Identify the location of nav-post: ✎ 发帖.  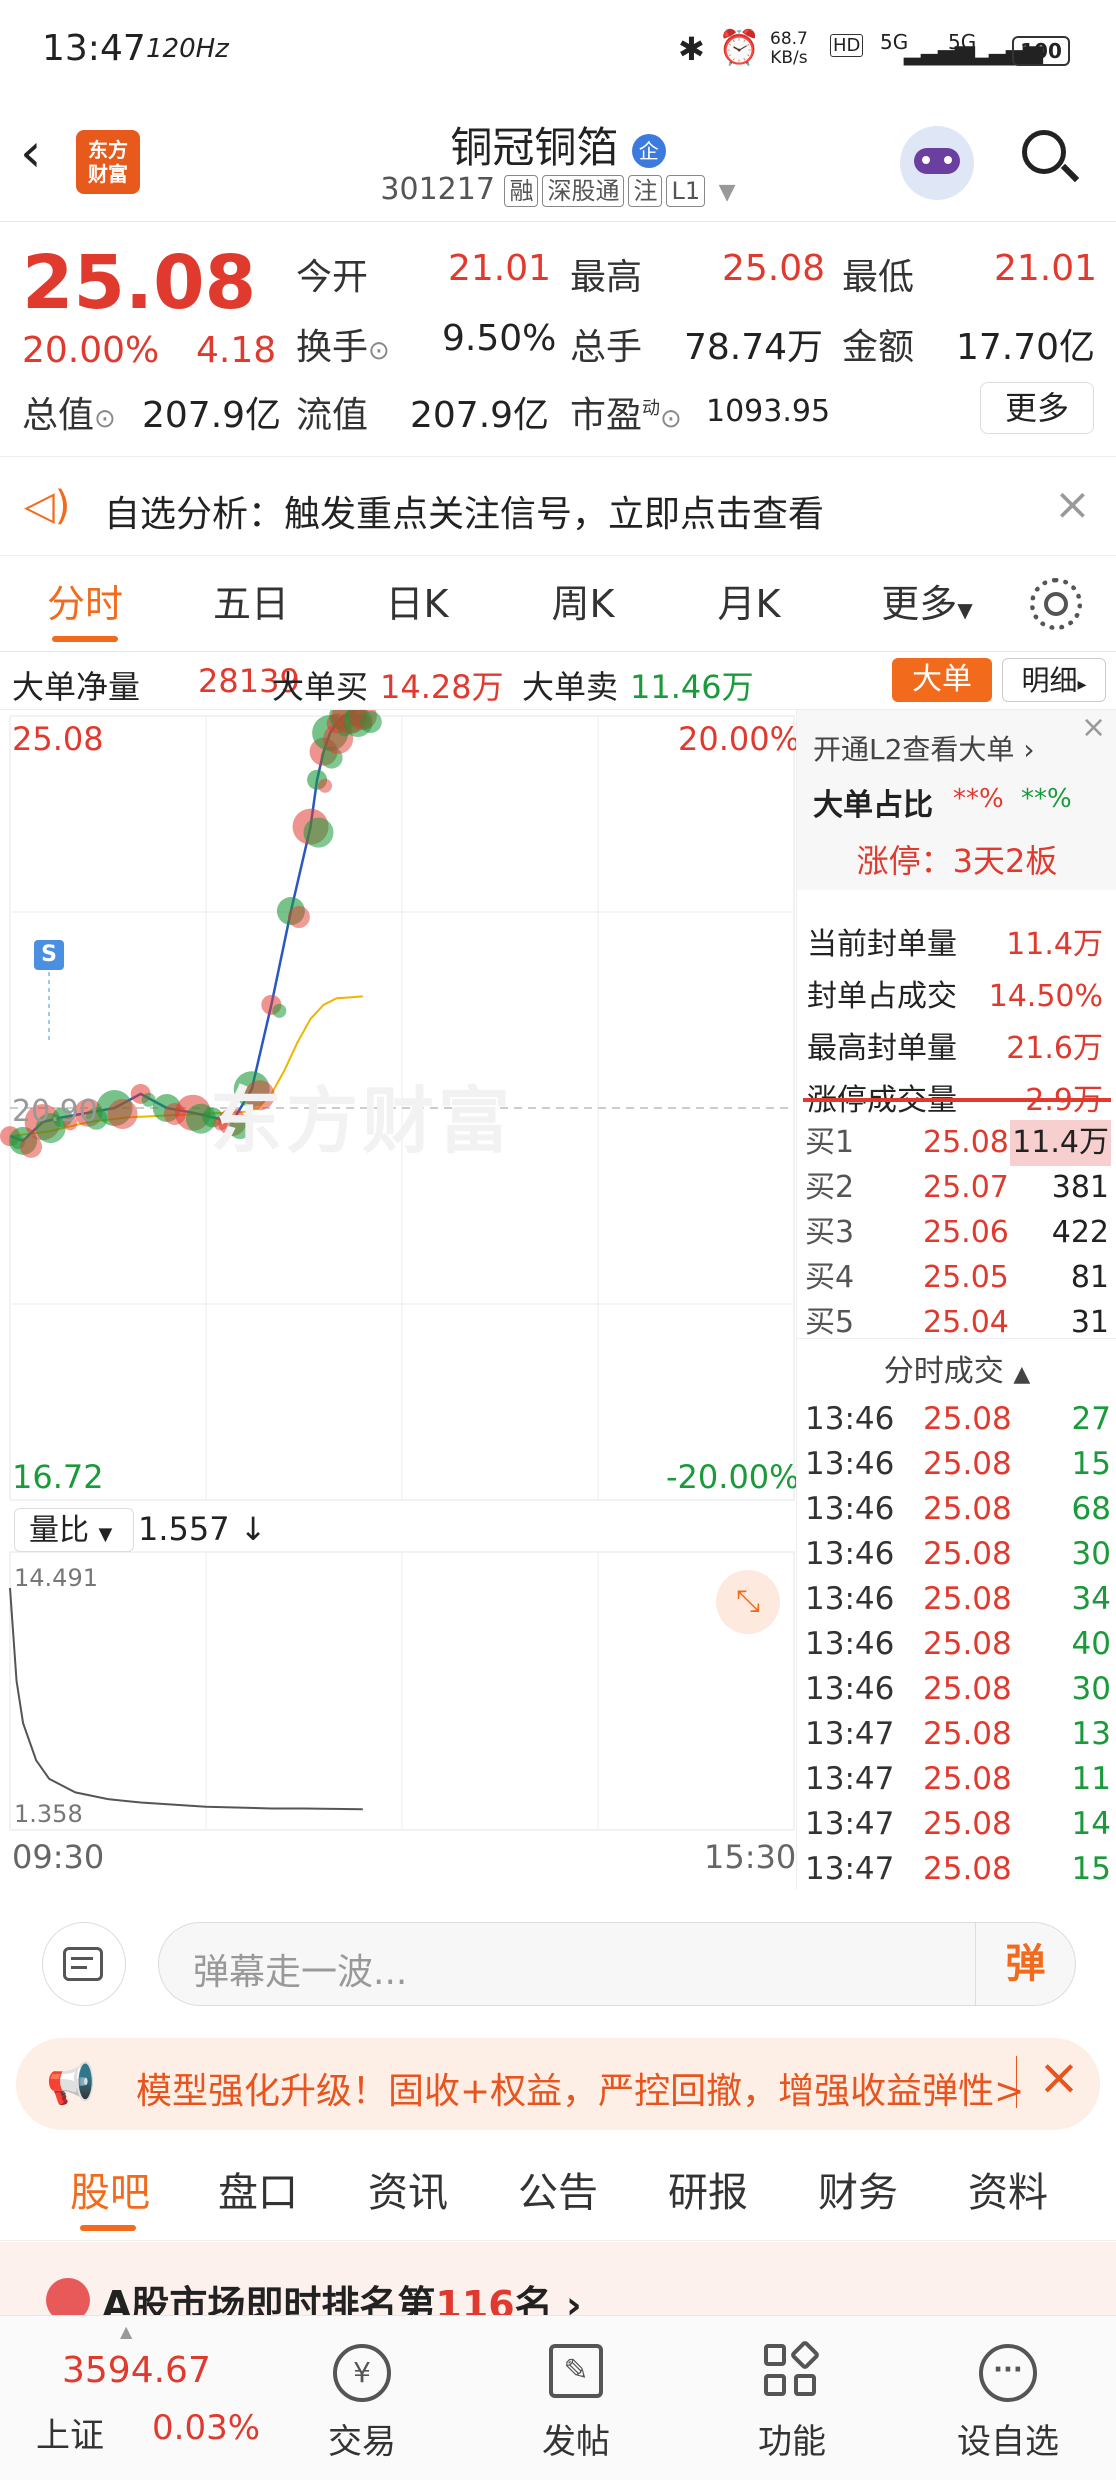
(576, 2398).